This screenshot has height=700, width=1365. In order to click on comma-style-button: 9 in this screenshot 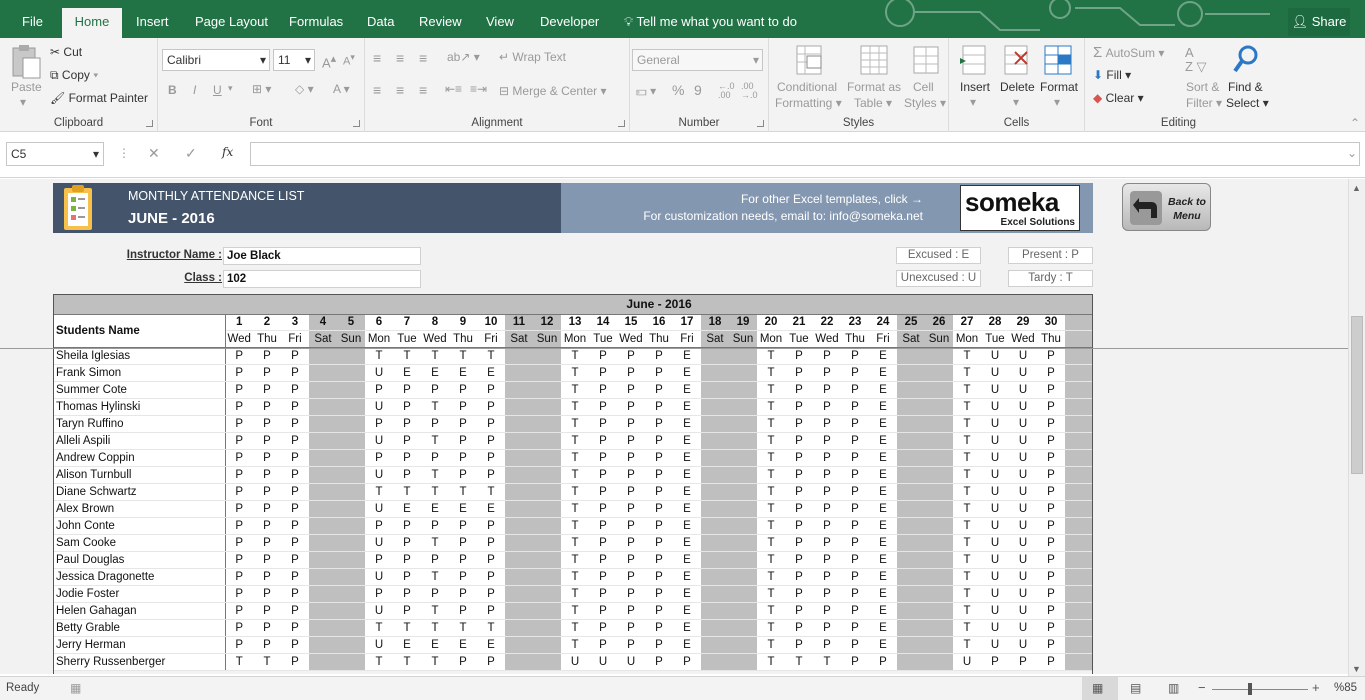, I will do `click(698, 90)`.